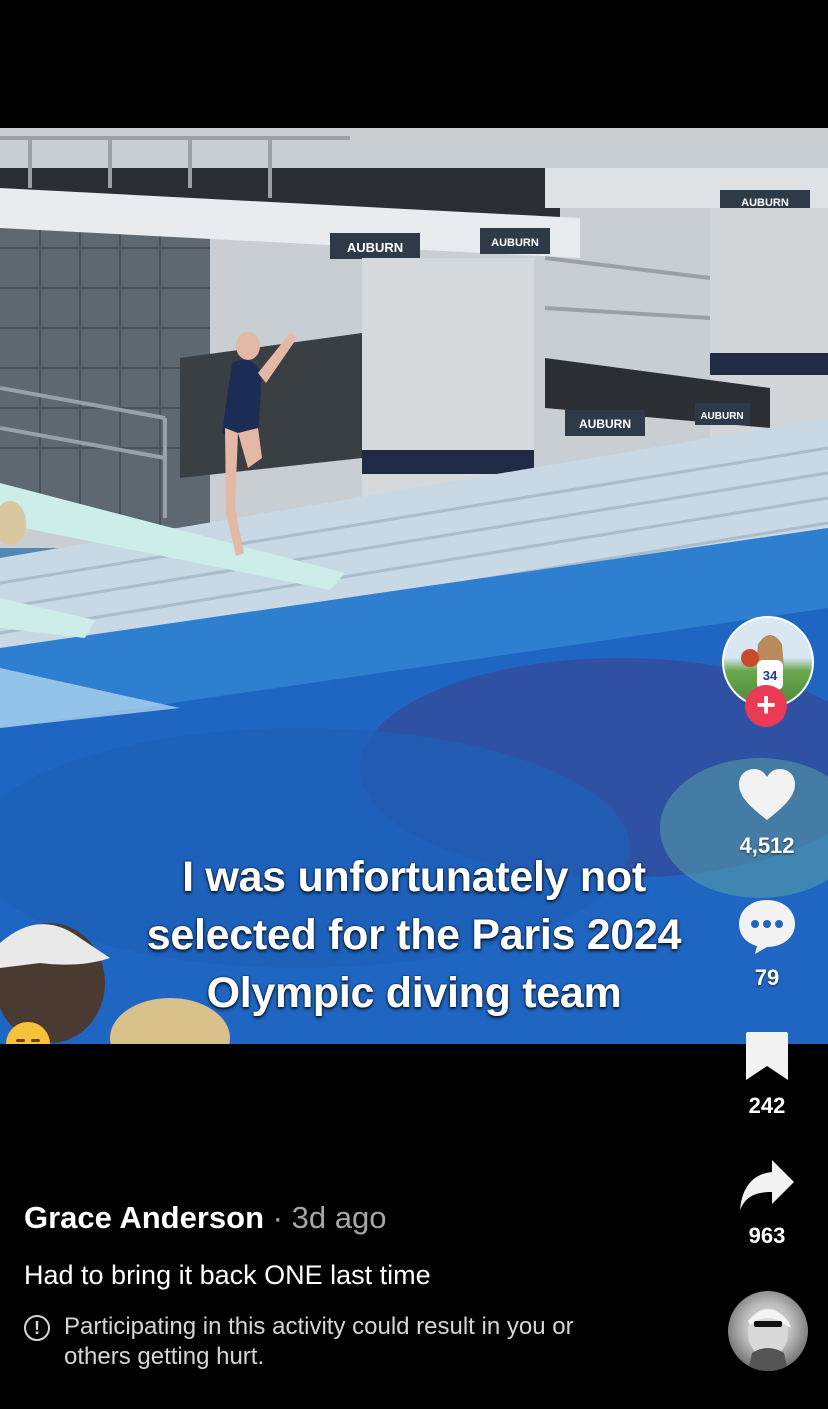 The height and width of the screenshot is (1409, 828). Describe the element at coordinates (770, 675) in the screenshot. I see `avatar-jersey-number: 34` at that location.